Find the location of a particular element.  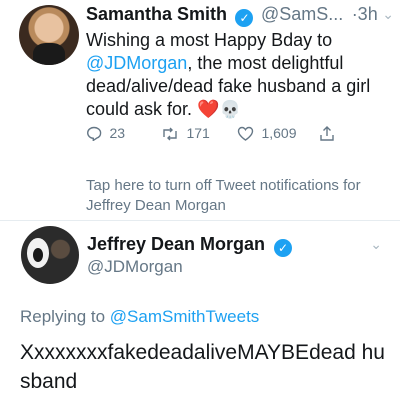

retweet-button: 171 is located at coordinates (185, 134).